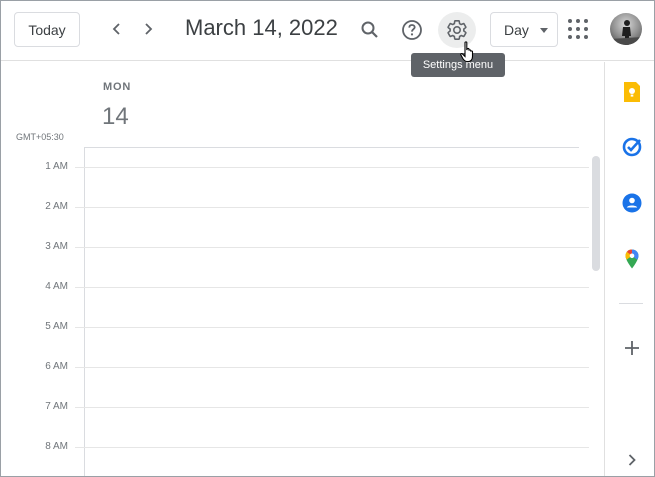 This screenshot has height=477, width=655. I want to click on side-panel-divider, so click(631, 303).